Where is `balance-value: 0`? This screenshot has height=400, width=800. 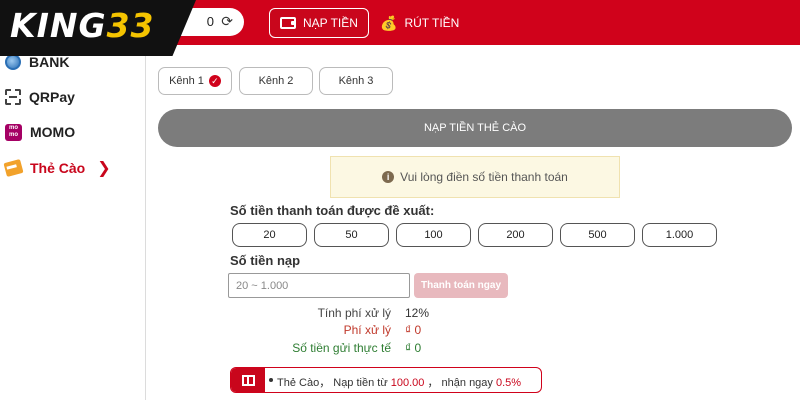
balance-value: 0 is located at coordinates (210, 21).